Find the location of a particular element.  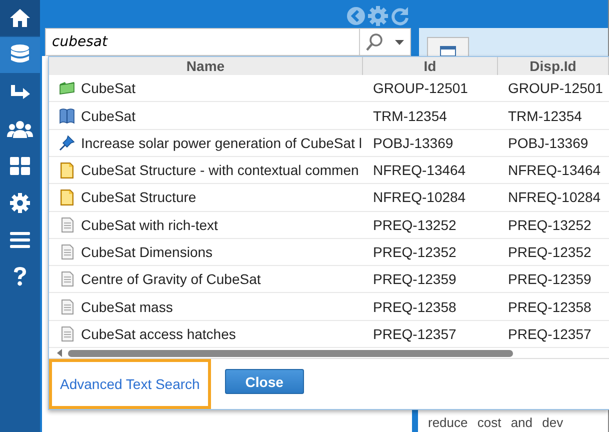

advanced-search-link: Advanced Text Search is located at coordinates (130, 384).